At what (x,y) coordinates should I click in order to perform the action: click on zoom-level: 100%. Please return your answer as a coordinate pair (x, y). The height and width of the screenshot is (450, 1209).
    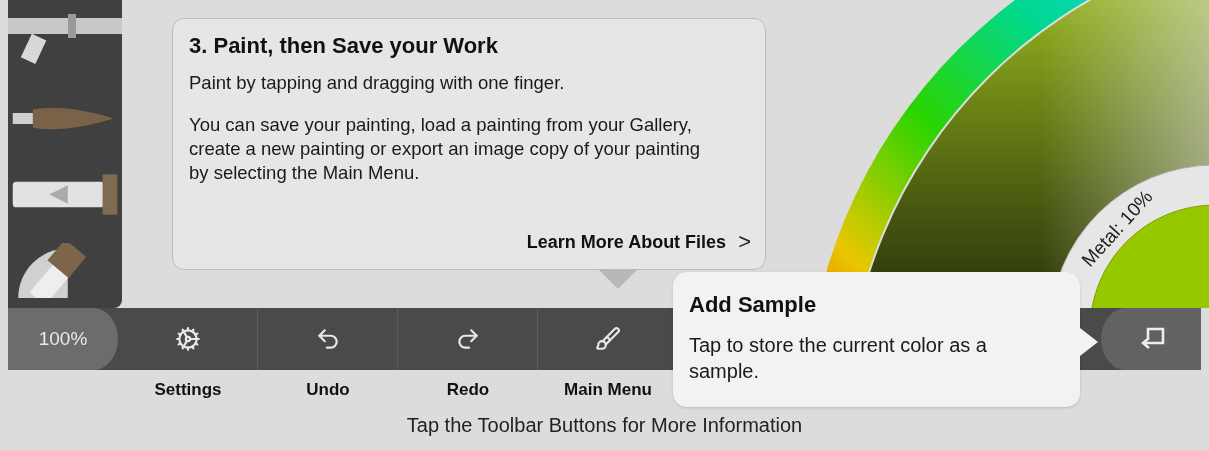
    Looking at the image, I should click on (63, 339).